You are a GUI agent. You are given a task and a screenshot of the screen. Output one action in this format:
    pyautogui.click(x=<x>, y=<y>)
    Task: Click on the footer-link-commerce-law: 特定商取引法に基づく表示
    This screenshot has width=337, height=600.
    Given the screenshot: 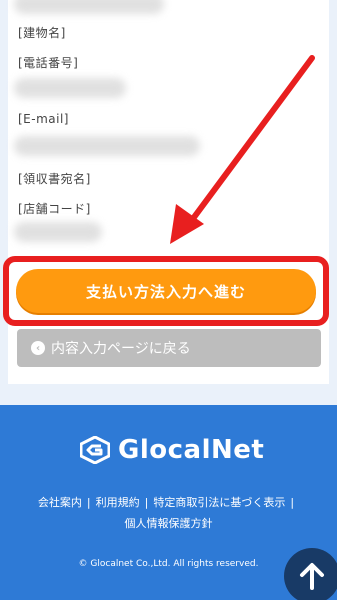 What is the action you would take?
    pyautogui.click(x=219, y=502)
    